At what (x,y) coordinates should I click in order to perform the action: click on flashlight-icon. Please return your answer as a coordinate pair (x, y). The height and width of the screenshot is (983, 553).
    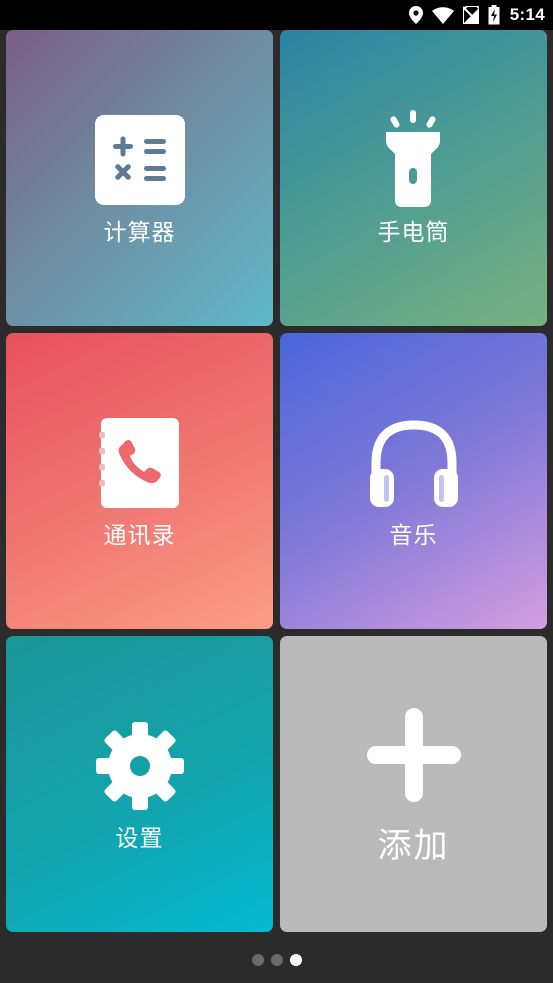
    Looking at the image, I should click on (413, 158).